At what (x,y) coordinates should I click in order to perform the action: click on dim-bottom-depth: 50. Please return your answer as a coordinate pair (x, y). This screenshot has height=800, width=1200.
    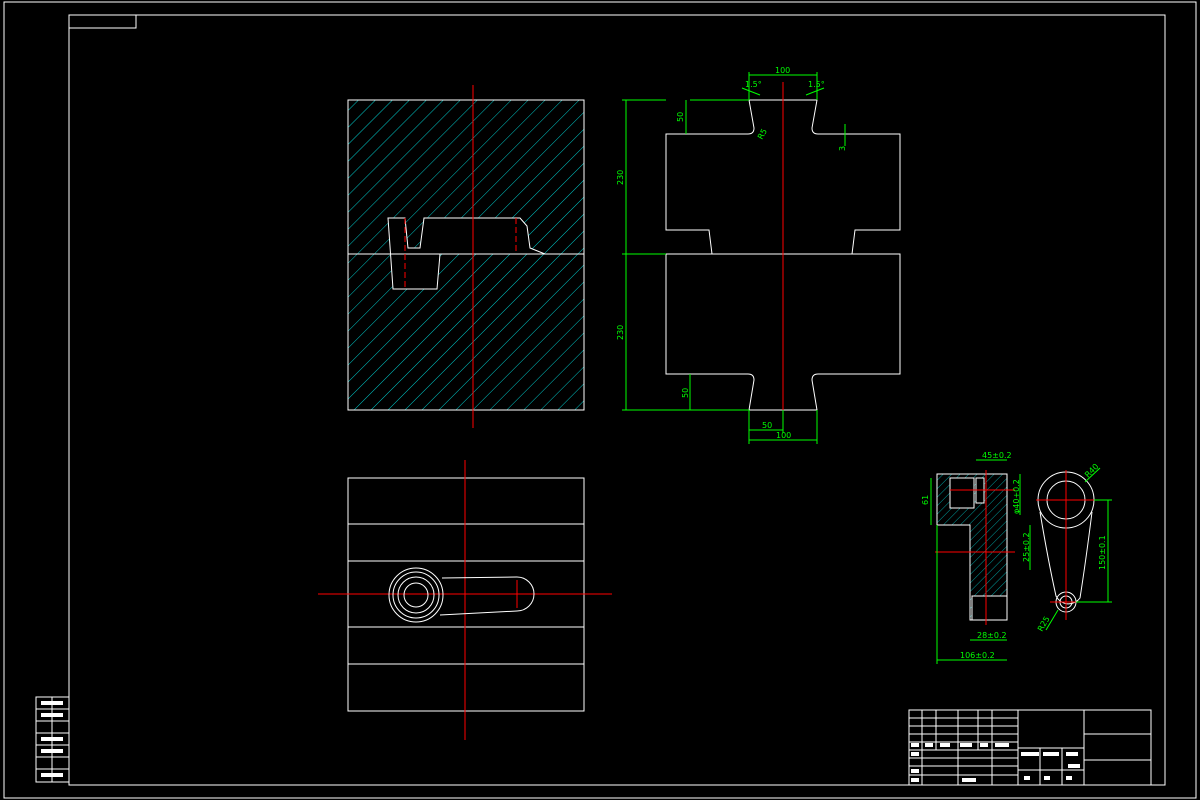
    Looking at the image, I should click on (685, 393).